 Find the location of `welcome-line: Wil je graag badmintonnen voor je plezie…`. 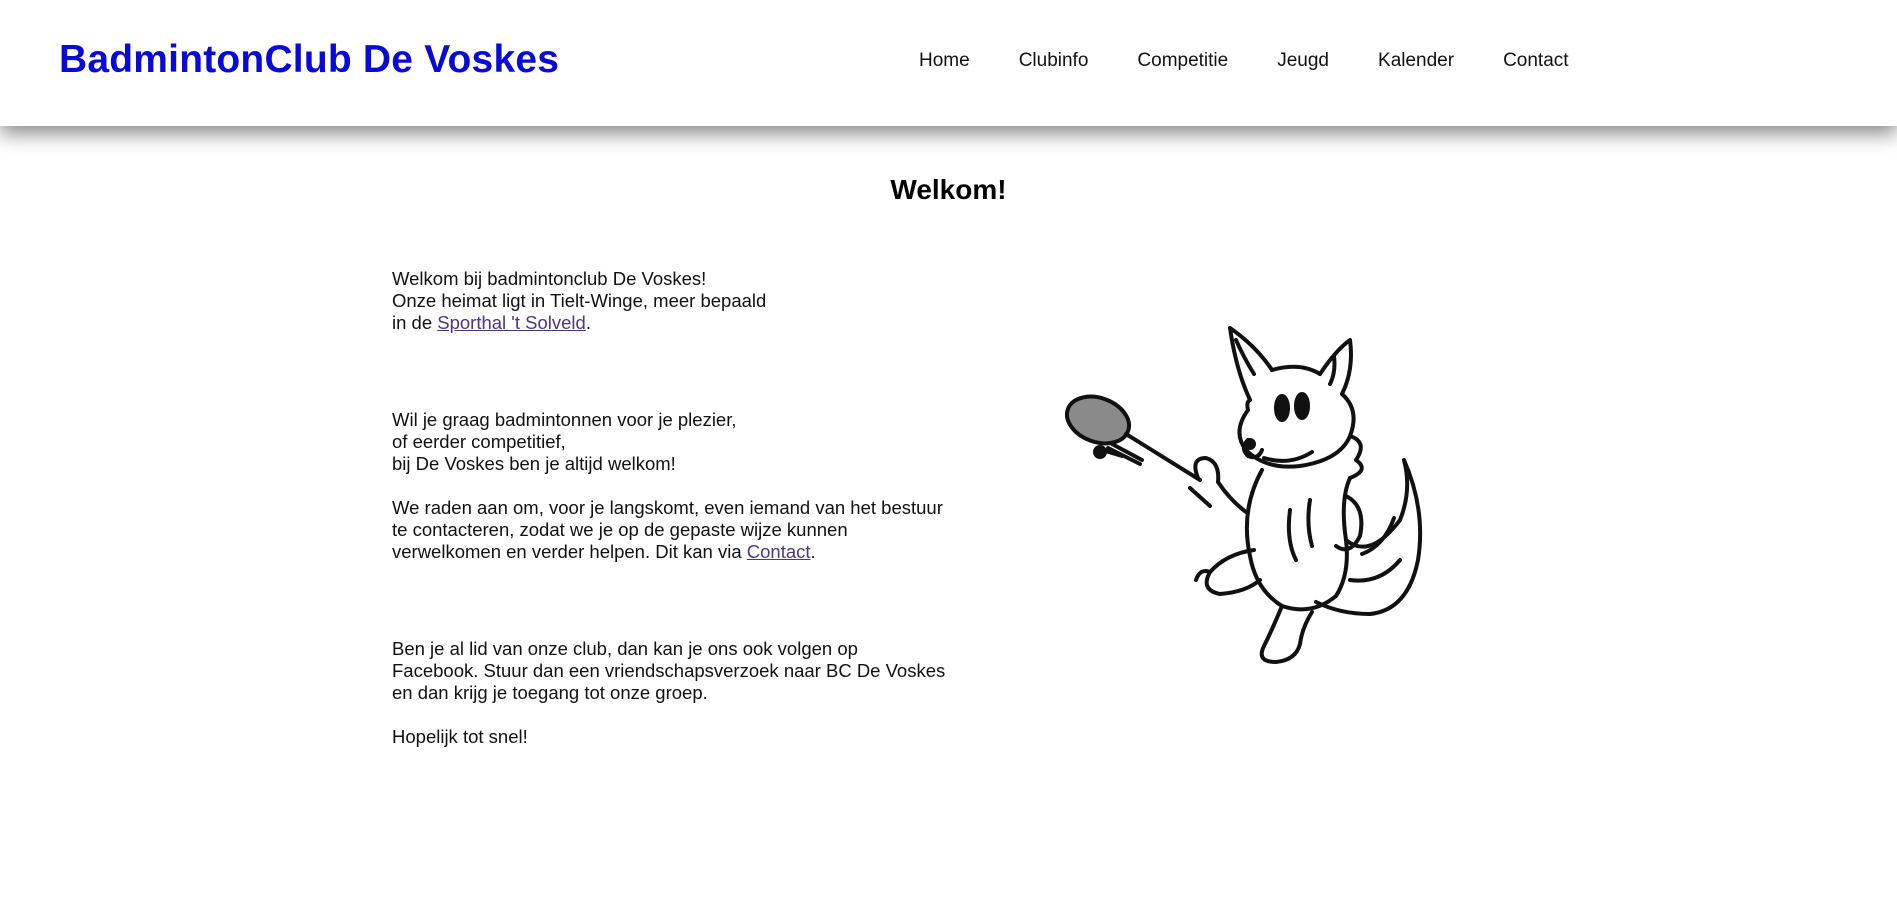

welcome-line: Wil je graag badmintonnen voor je plezie… is located at coordinates (564, 419).